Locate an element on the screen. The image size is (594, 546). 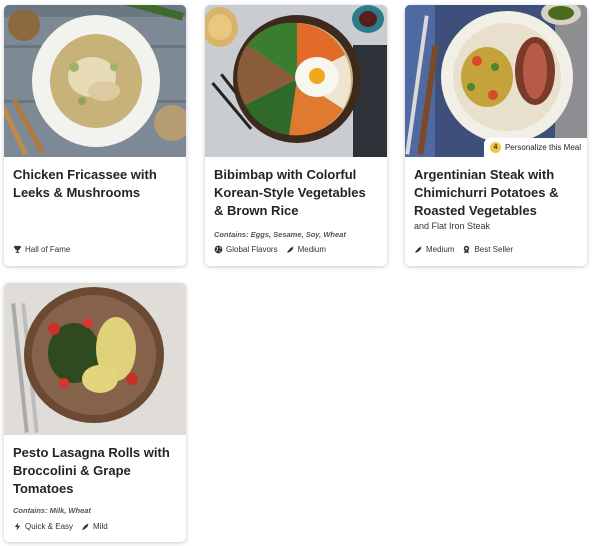
tag-hall-of-fame: Hall of Fame is located at coordinates (41, 249).